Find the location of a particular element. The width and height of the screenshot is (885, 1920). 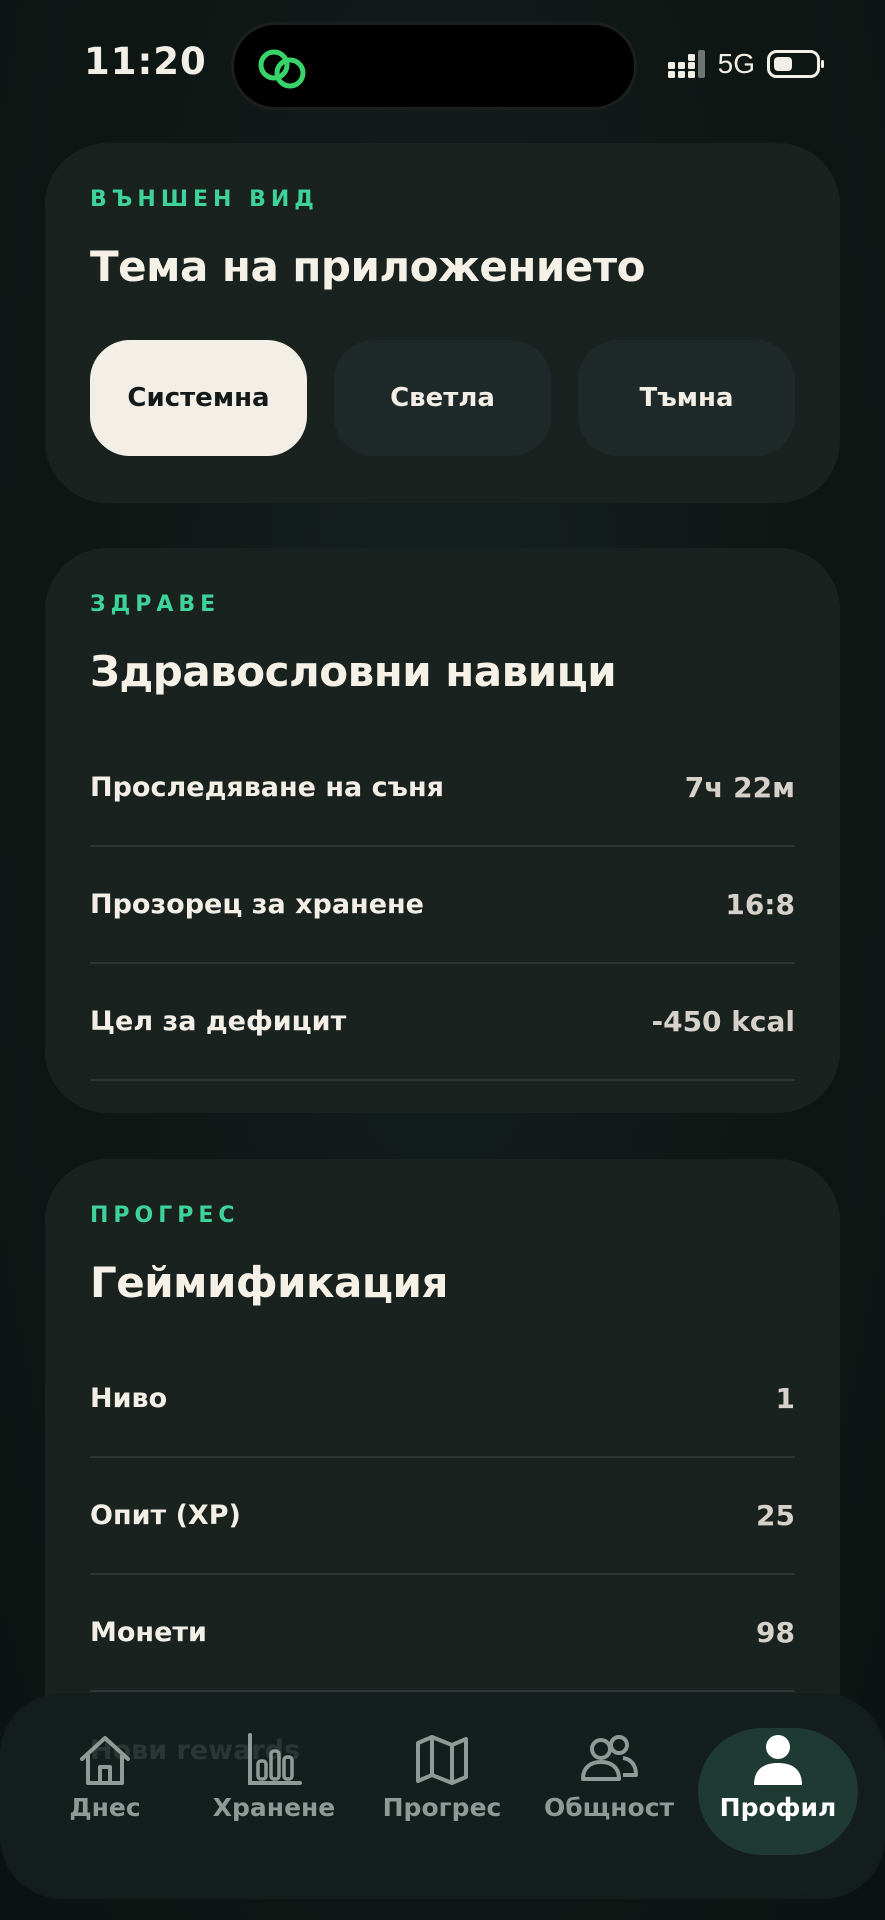

xp-row: Опит (XP) 25 is located at coordinates (442, 1516).